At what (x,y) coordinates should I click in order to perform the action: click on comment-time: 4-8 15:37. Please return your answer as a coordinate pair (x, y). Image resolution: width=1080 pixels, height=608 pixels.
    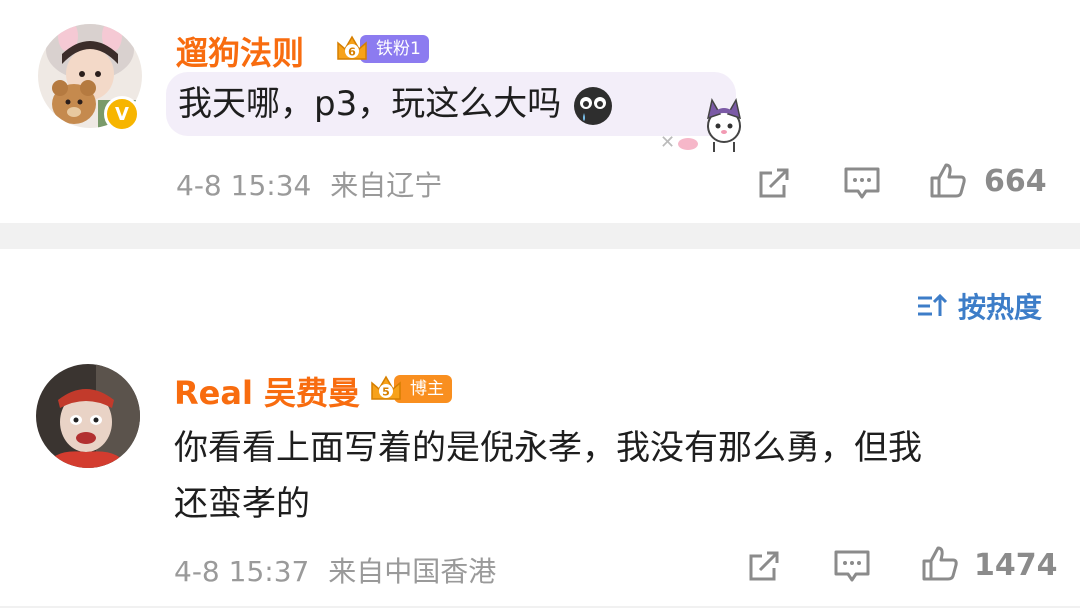
    Looking at the image, I should click on (242, 571).